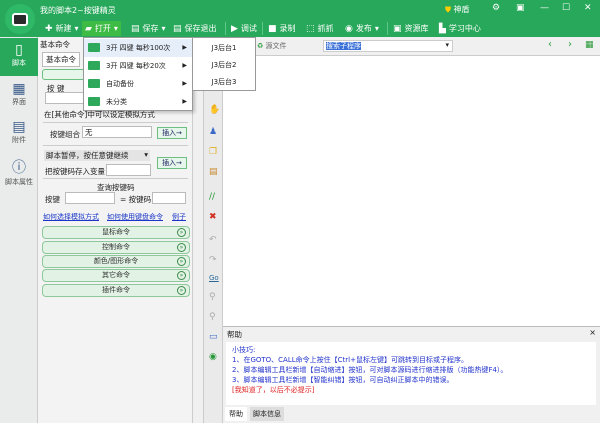 Image resolution: width=600 pixels, height=423 pixels. Describe the element at coordinates (224, 82) in the screenshot. I see `submenu-item: J3后台3` at that location.